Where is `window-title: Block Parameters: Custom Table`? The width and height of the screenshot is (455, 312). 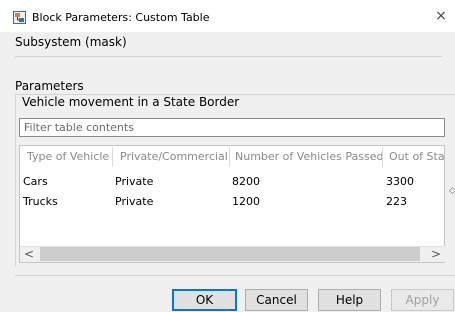
window-title: Block Parameters: Custom Table is located at coordinates (121, 17).